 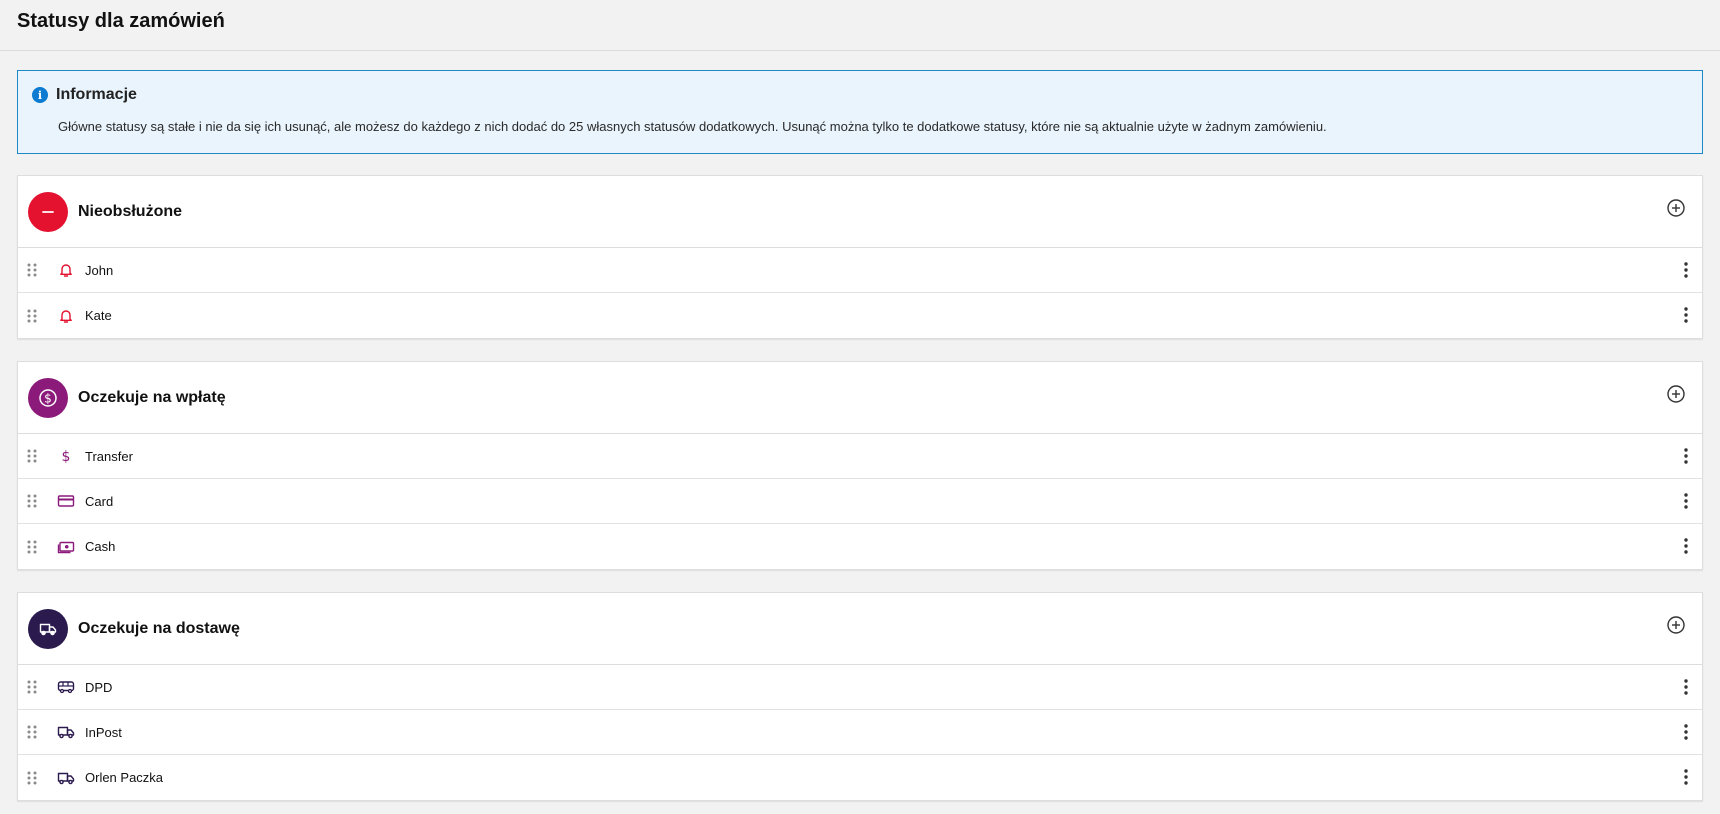 What do you see at coordinates (48, 211) in the screenshot?
I see `minus-icon` at bounding box center [48, 211].